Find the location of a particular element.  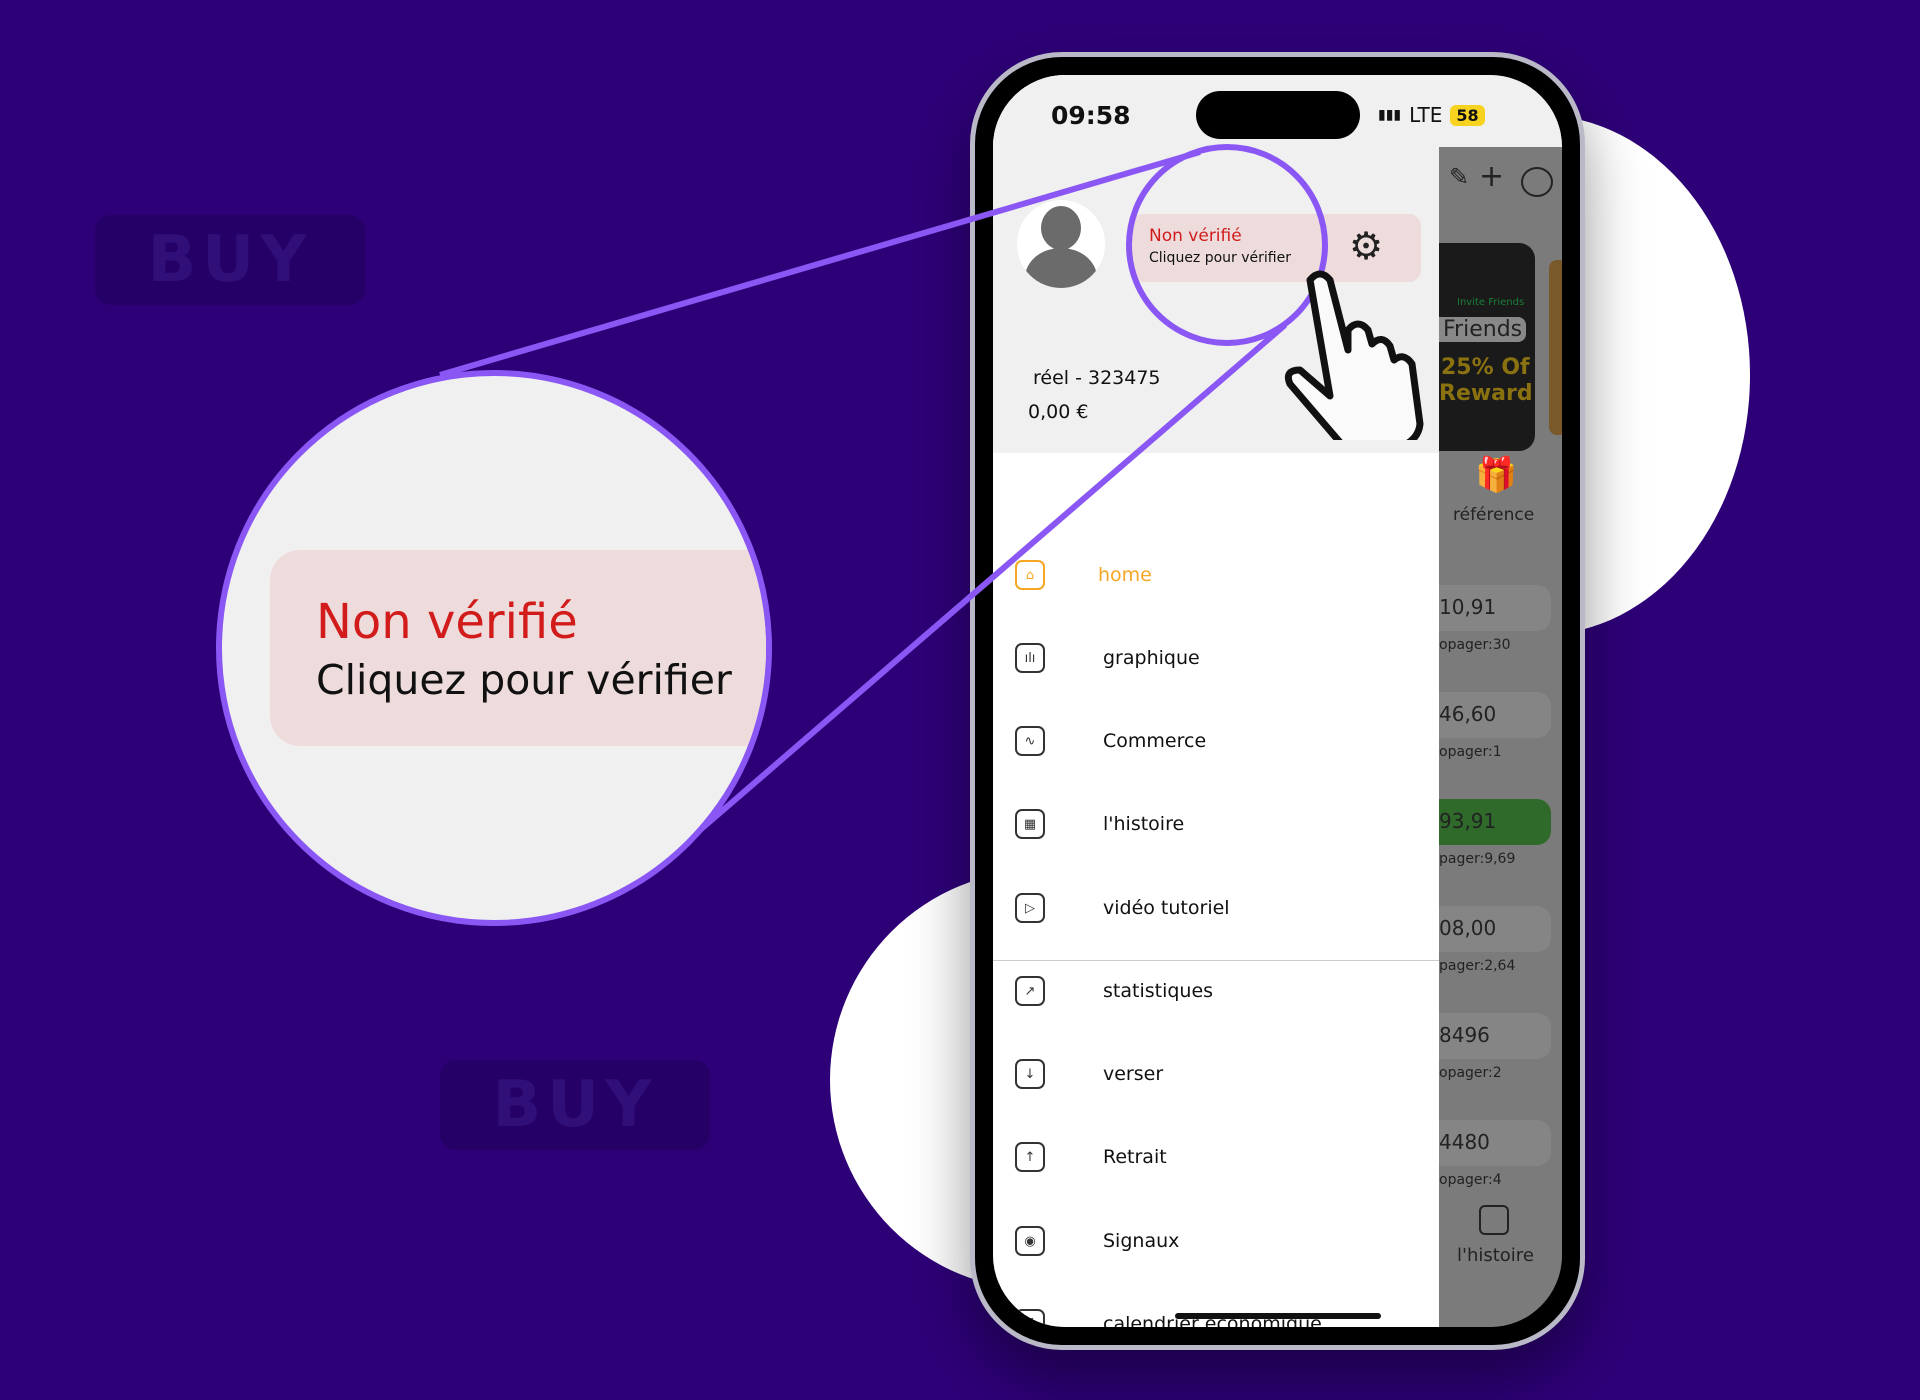

magnifier-lens: Non vérifié Cliquez pour vérifier is located at coordinates (494, 648).